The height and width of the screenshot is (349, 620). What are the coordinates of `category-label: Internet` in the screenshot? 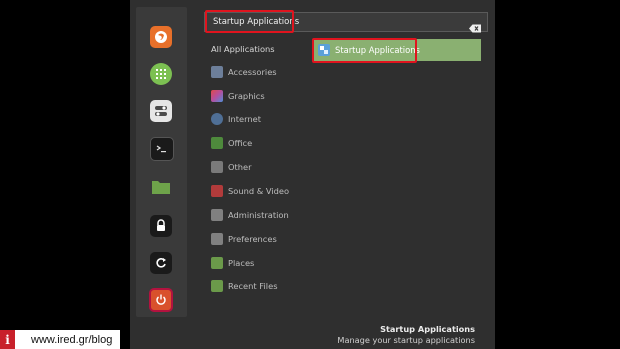 It's located at (244, 119).